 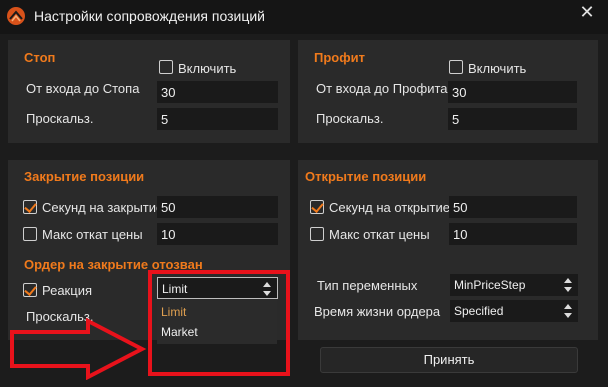 What do you see at coordinates (304, 17) in the screenshot?
I see `title-bar: Настройки сопровождения позиций ✕` at bounding box center [304, 17].